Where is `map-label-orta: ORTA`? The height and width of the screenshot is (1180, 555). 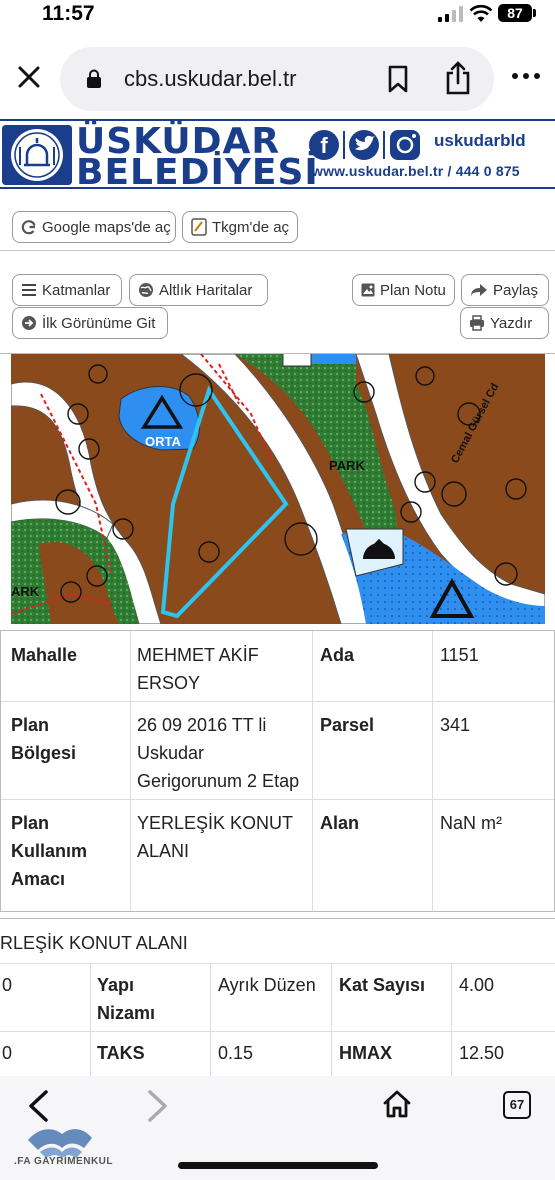
map-label-orta: ORTA is located at coordinates (163, 441).